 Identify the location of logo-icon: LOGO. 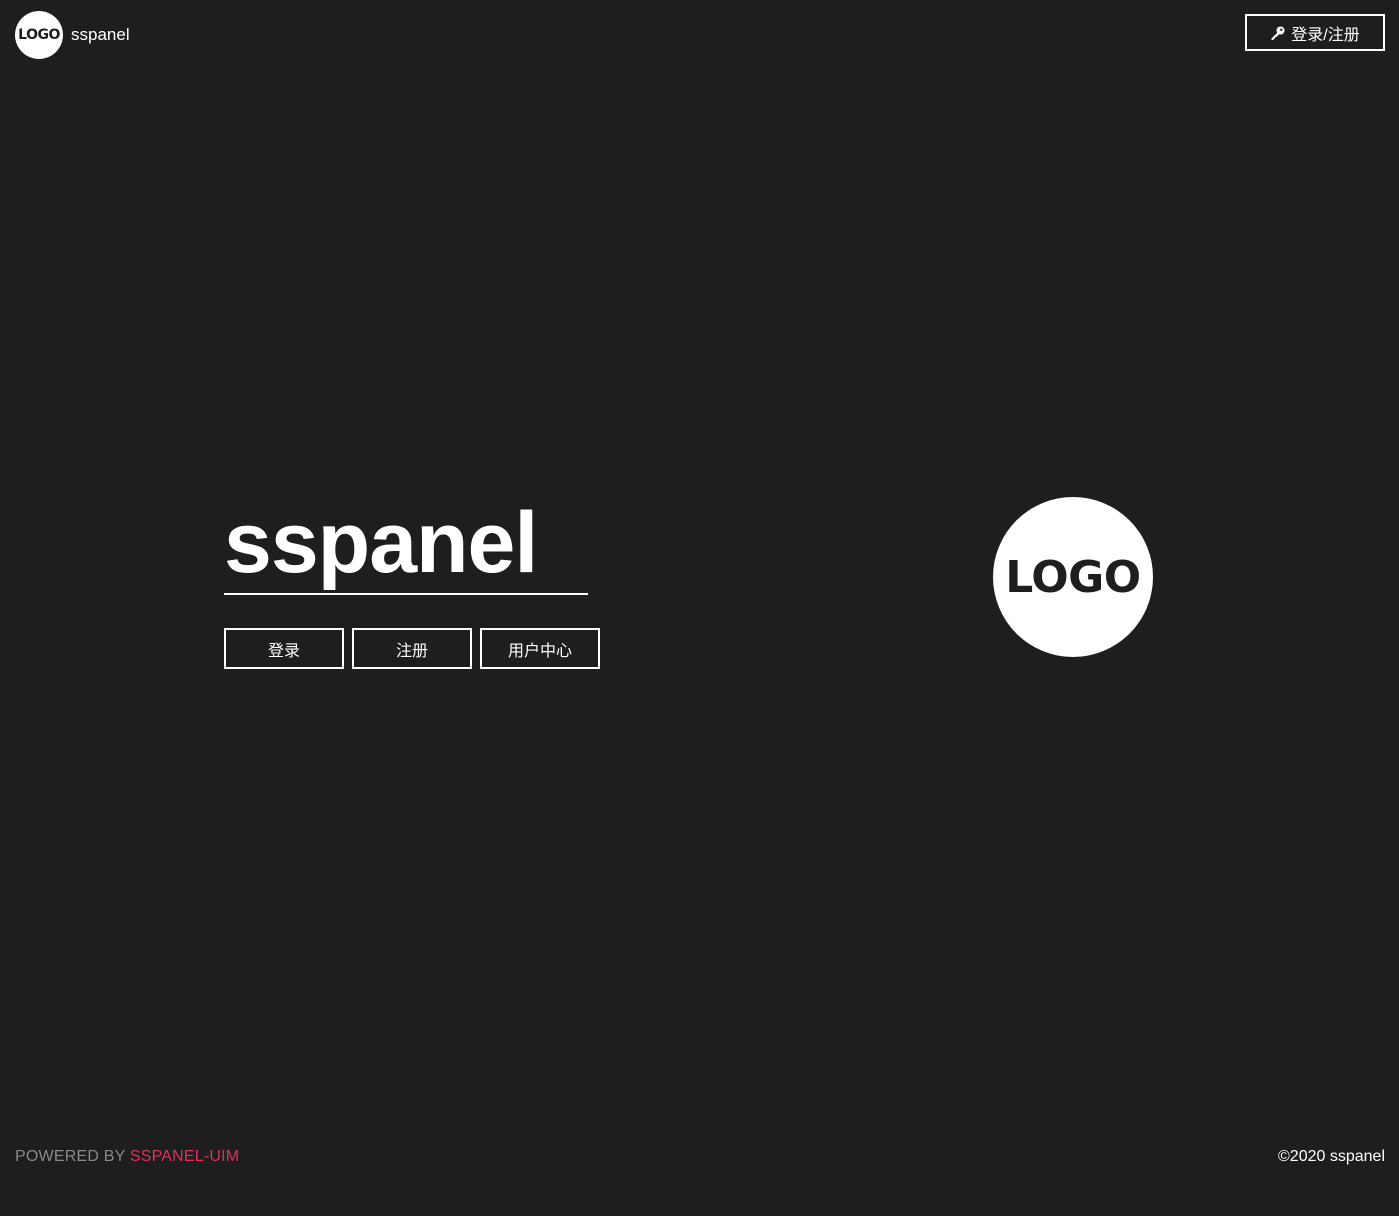
(39, 35).